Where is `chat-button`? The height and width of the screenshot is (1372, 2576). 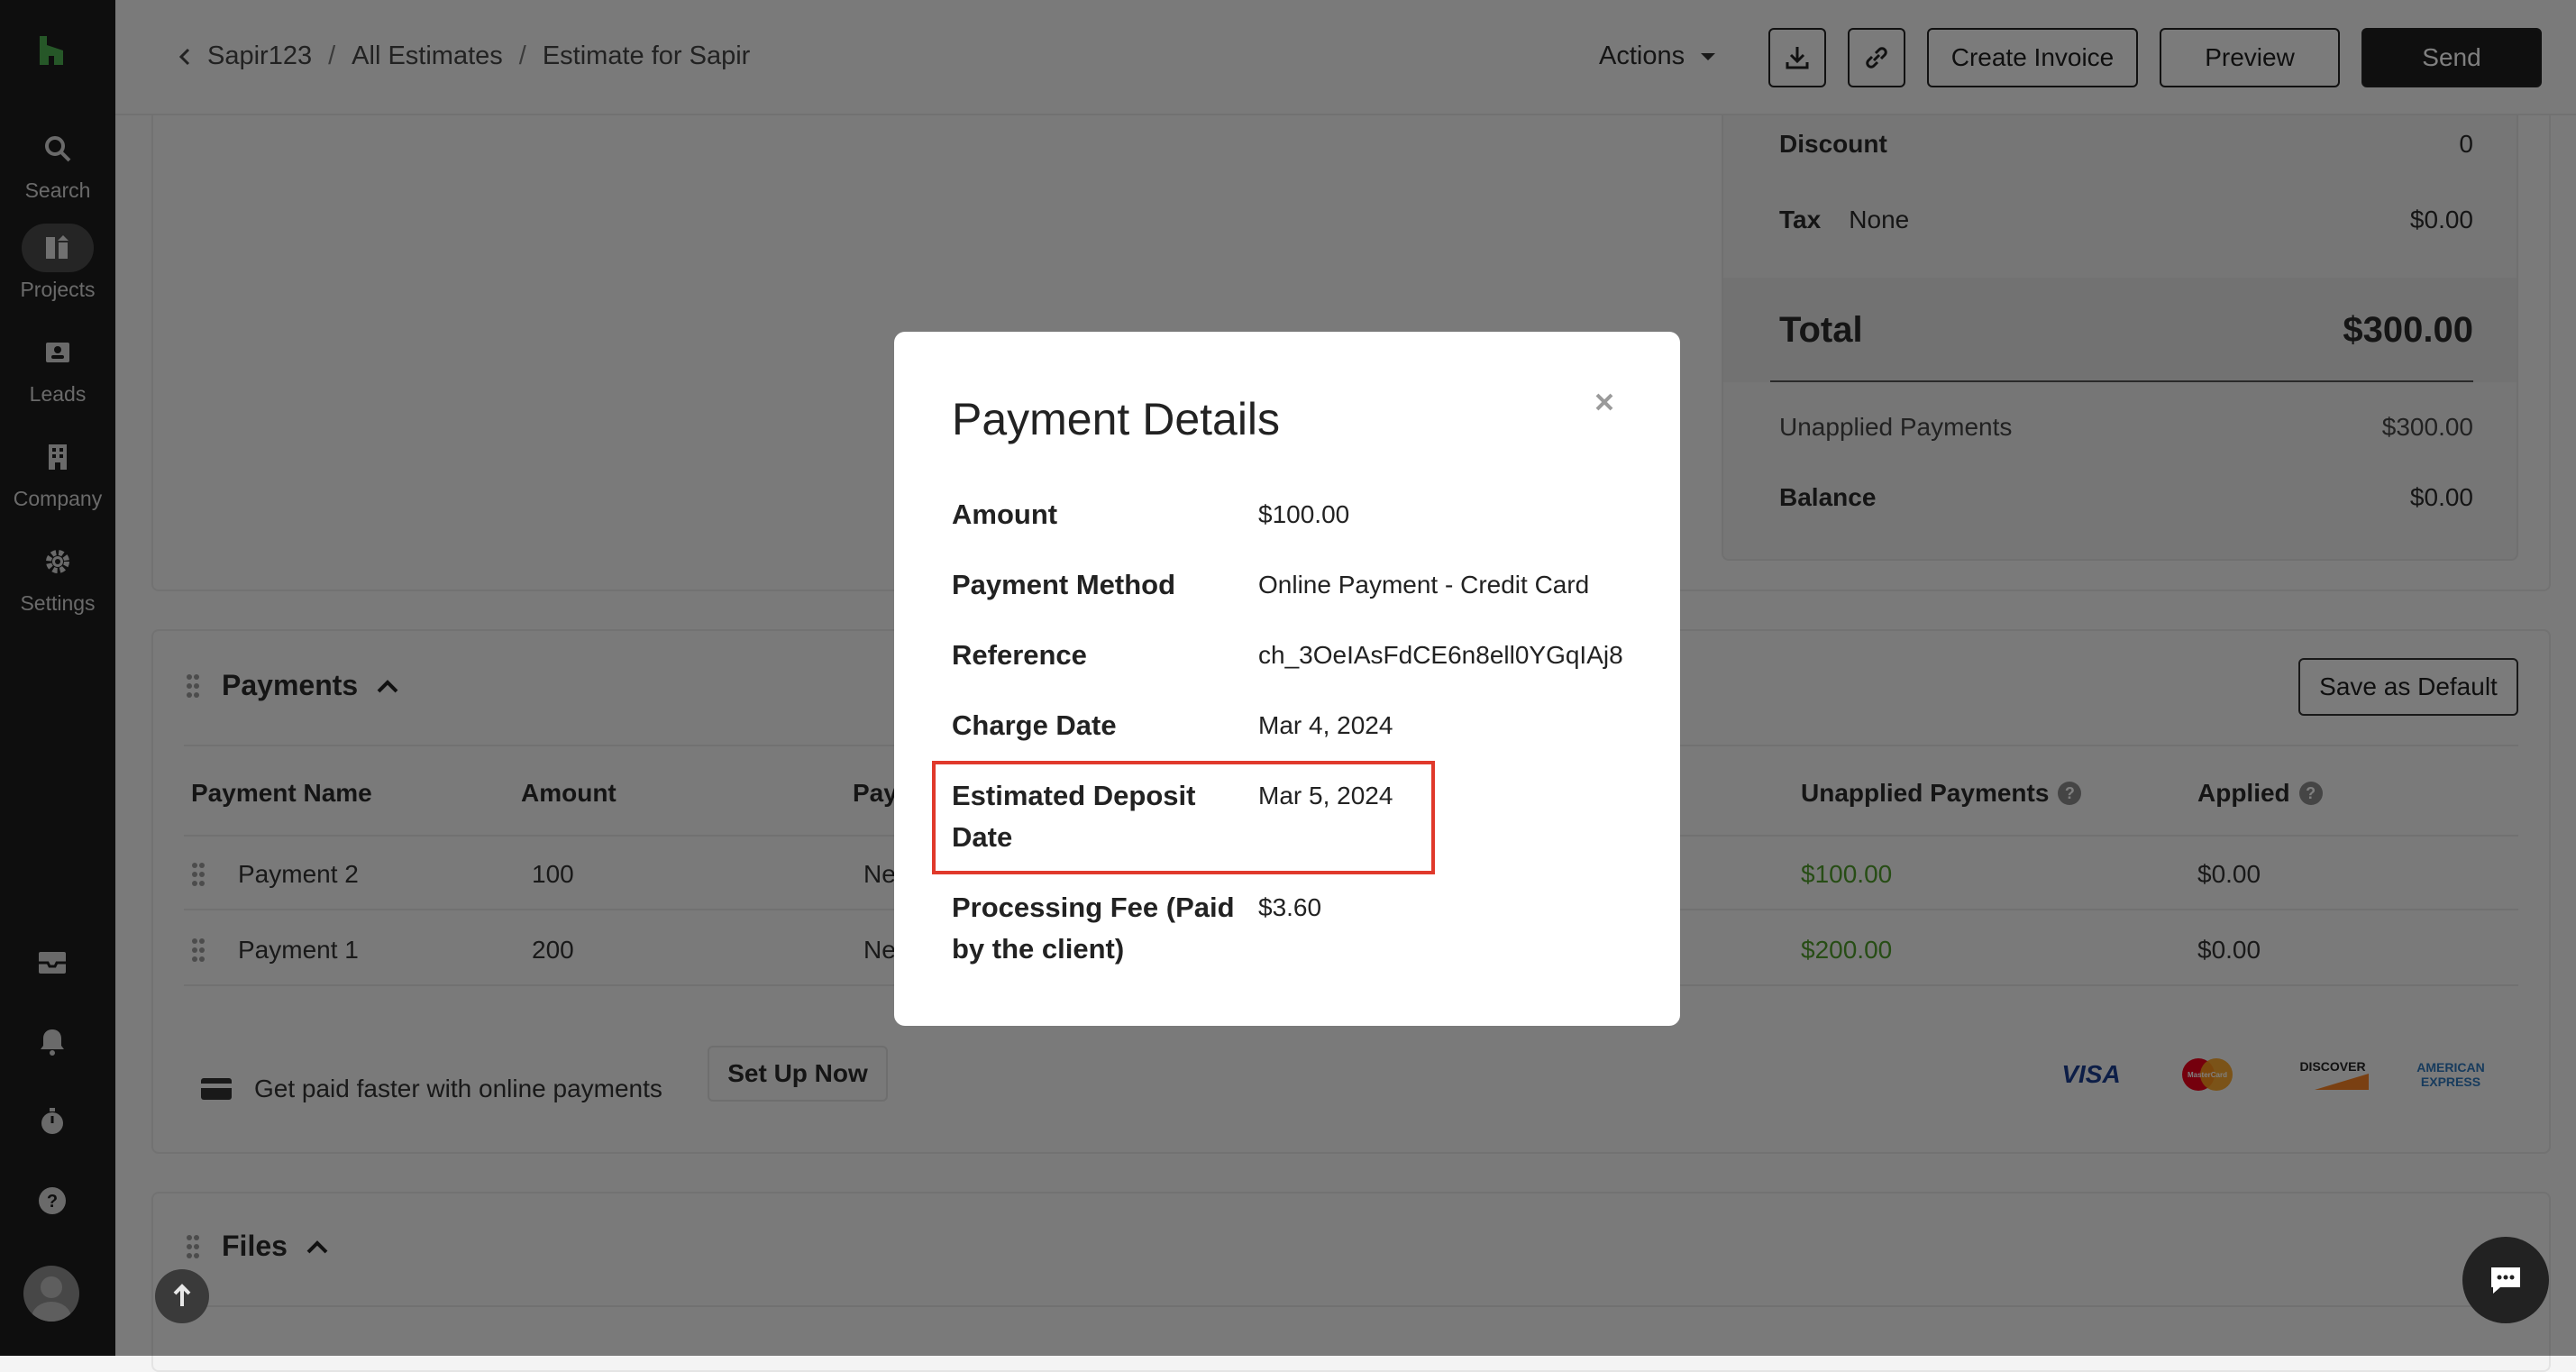 chat-button is located at coordinates (2505, 1280).